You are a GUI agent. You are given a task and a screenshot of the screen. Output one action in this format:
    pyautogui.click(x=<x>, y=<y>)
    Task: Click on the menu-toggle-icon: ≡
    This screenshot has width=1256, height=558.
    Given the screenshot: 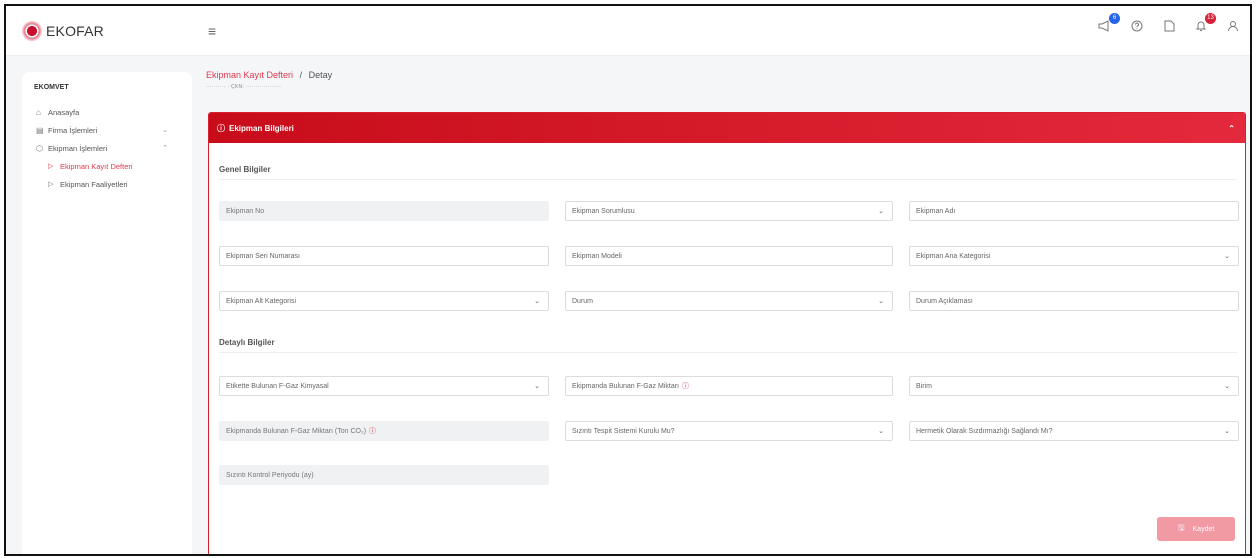 What is the action you would take?
    pyautogui.click(x=212, y=31)
    